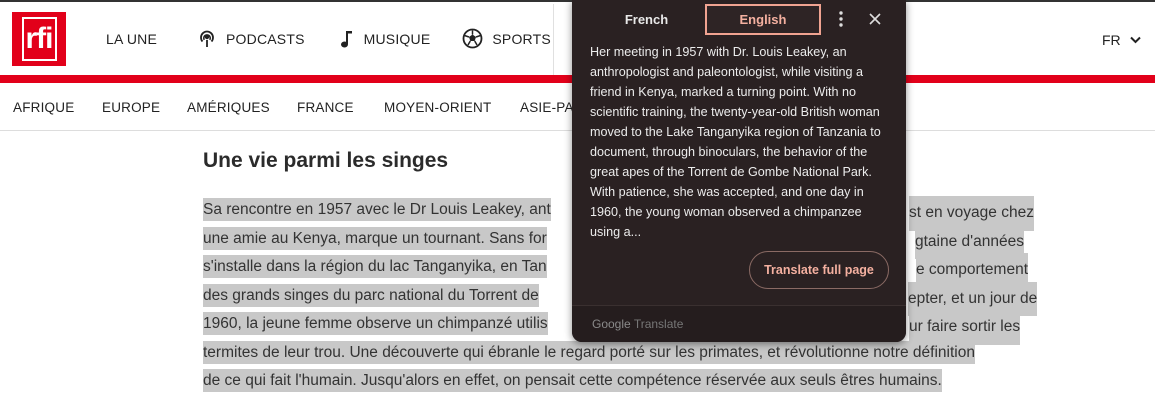  Describe the element at coordinates (207, 38) in the screenshot. I see `podcast-icon` at that location.